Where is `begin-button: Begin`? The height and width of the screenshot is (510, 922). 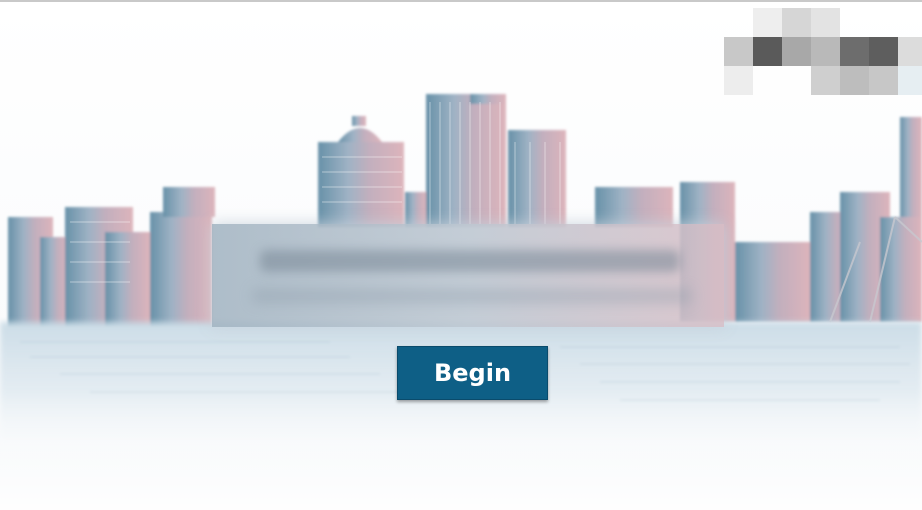 begin-button: Begin is located at coordinates (472, 373).